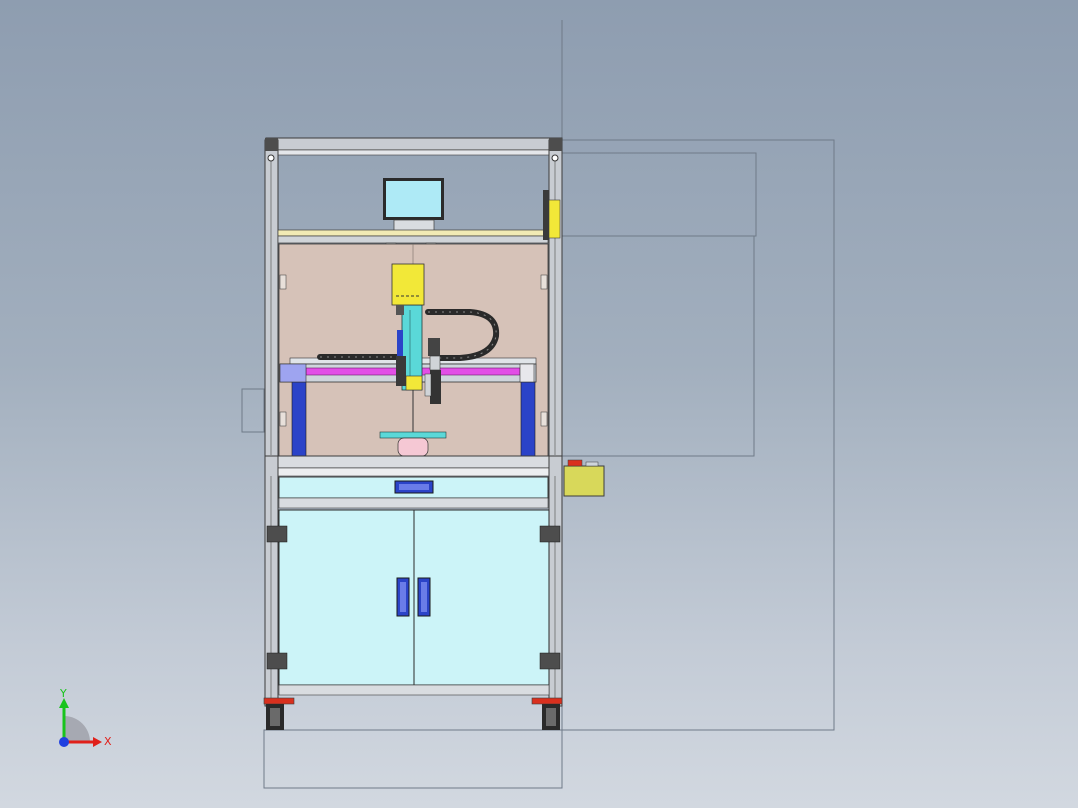  Describe the element at coordinates (64, 742) in the screenshot. I see `z-axis-dot` at that location.